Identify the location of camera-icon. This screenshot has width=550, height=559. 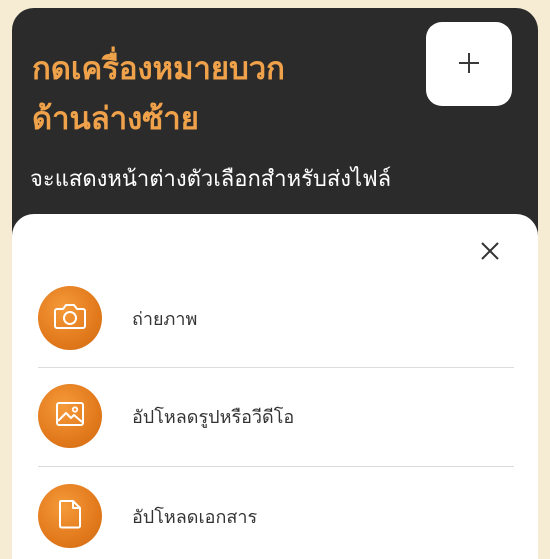
(70, 318).